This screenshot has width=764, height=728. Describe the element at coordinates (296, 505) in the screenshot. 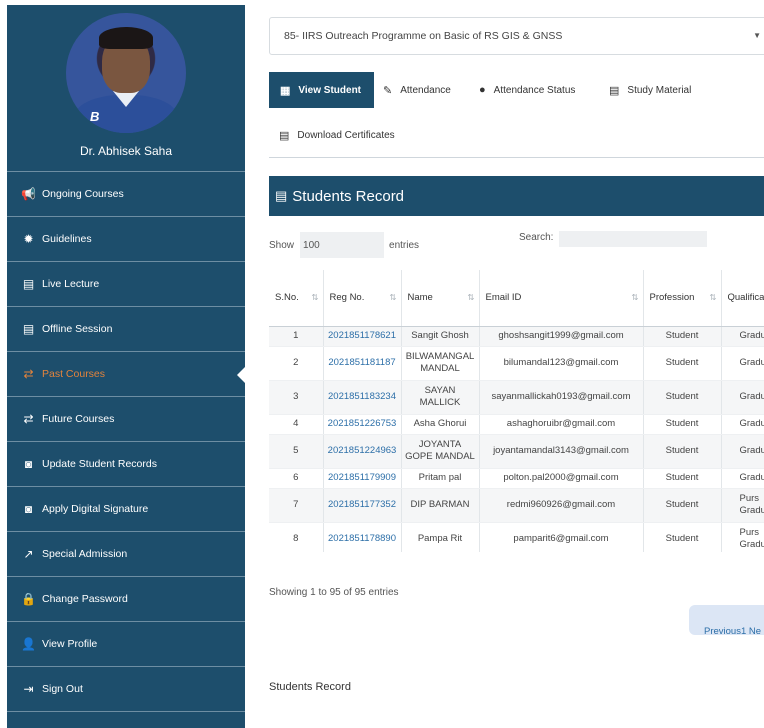

I see `cell-sno: 7` at that location.